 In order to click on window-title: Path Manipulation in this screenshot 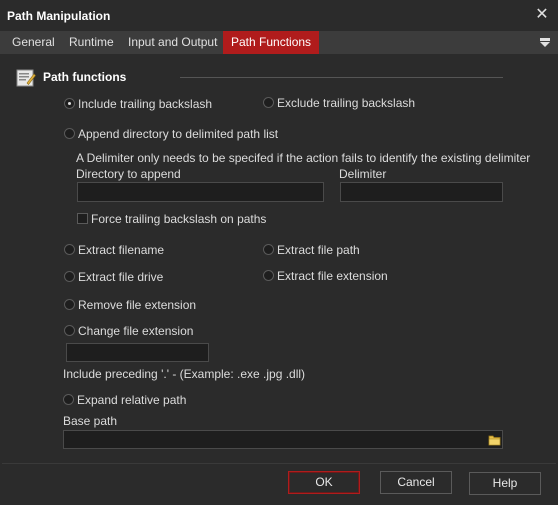, I will do `click(59, 16)`.